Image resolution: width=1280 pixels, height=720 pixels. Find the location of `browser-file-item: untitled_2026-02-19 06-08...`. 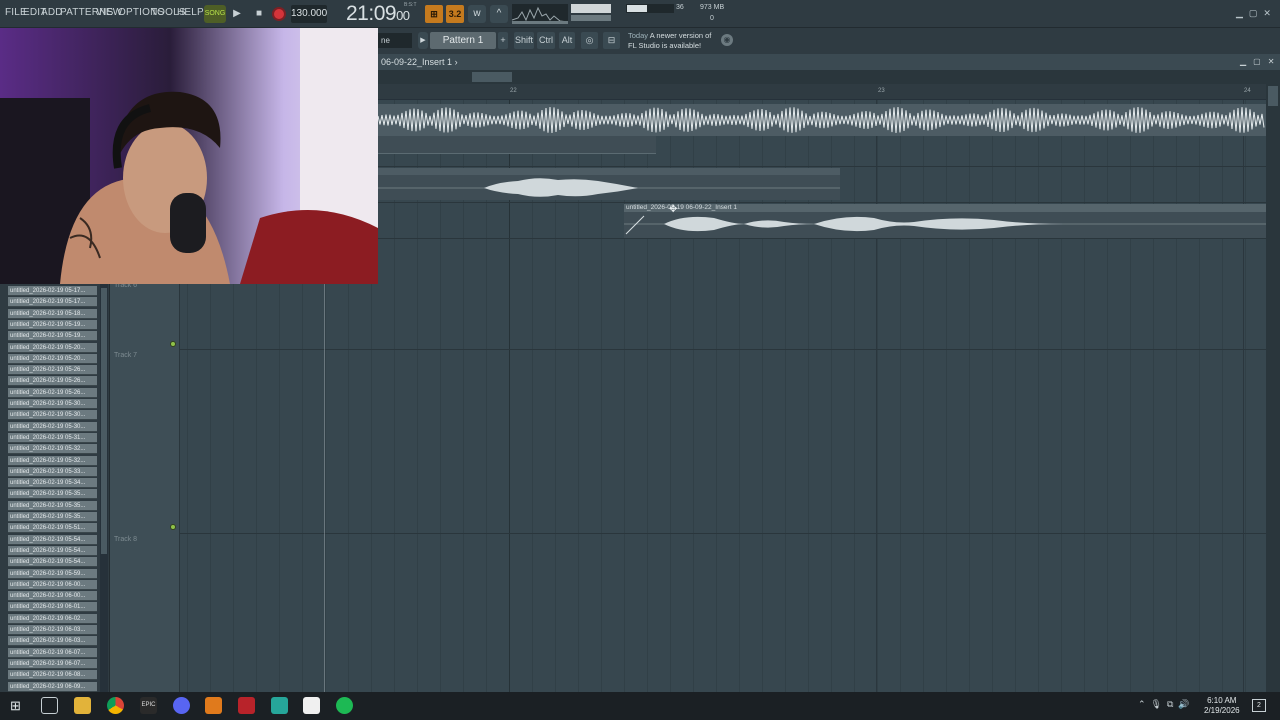

browser-file-item: untitled_2026-02-19 06-08... is located at coordinates (52, 675).